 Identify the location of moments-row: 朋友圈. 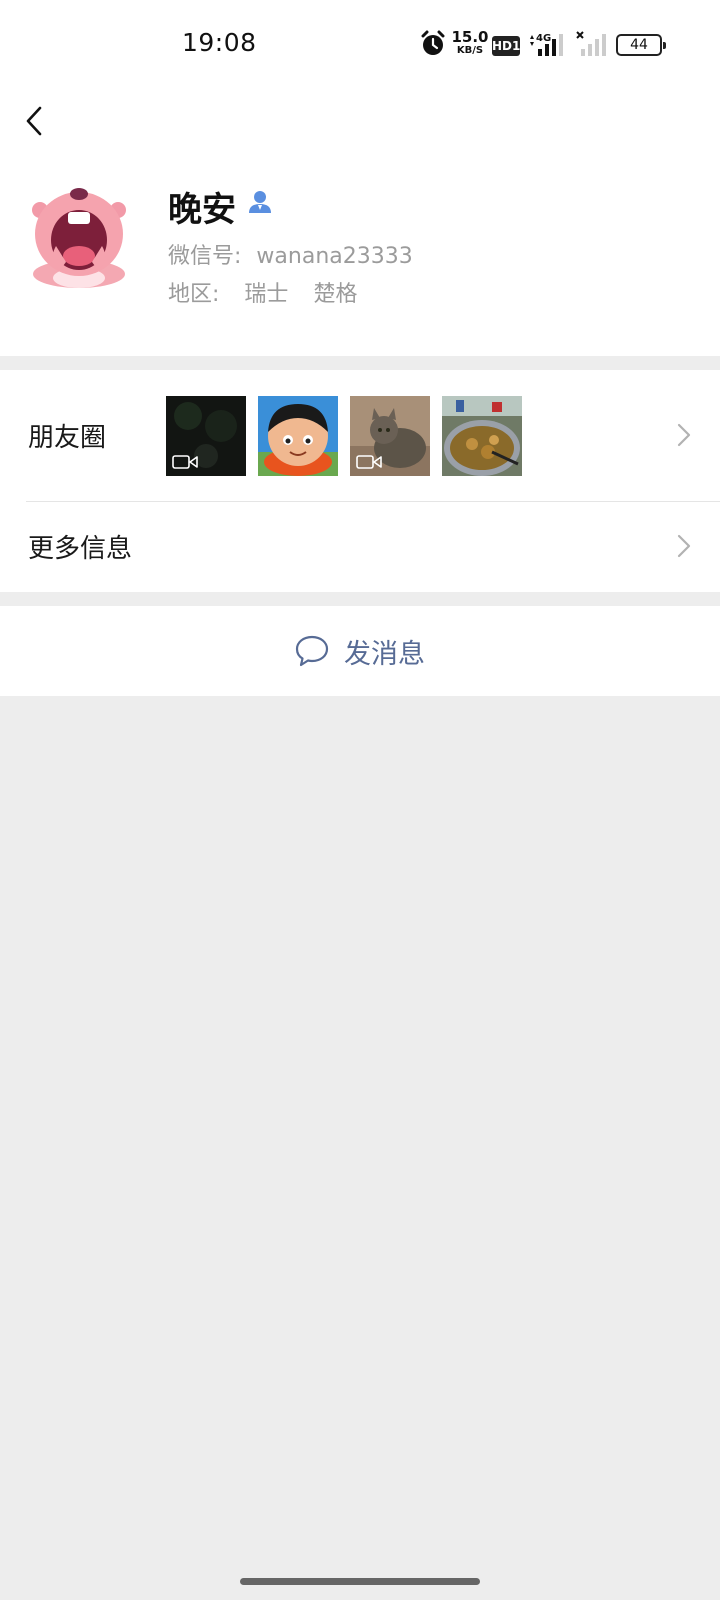
(360, 435).